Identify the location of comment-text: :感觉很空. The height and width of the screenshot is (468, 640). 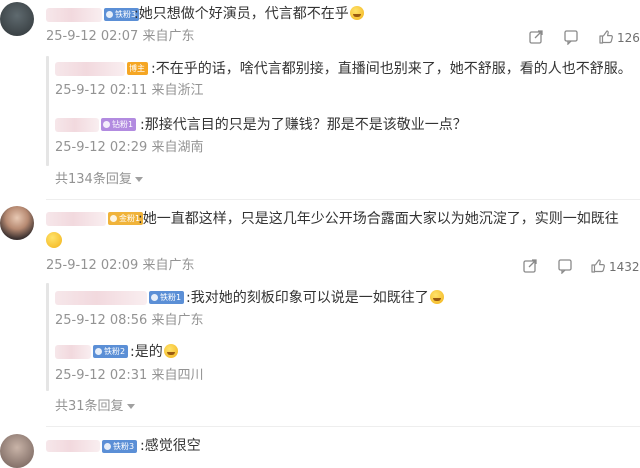
(170, 446).